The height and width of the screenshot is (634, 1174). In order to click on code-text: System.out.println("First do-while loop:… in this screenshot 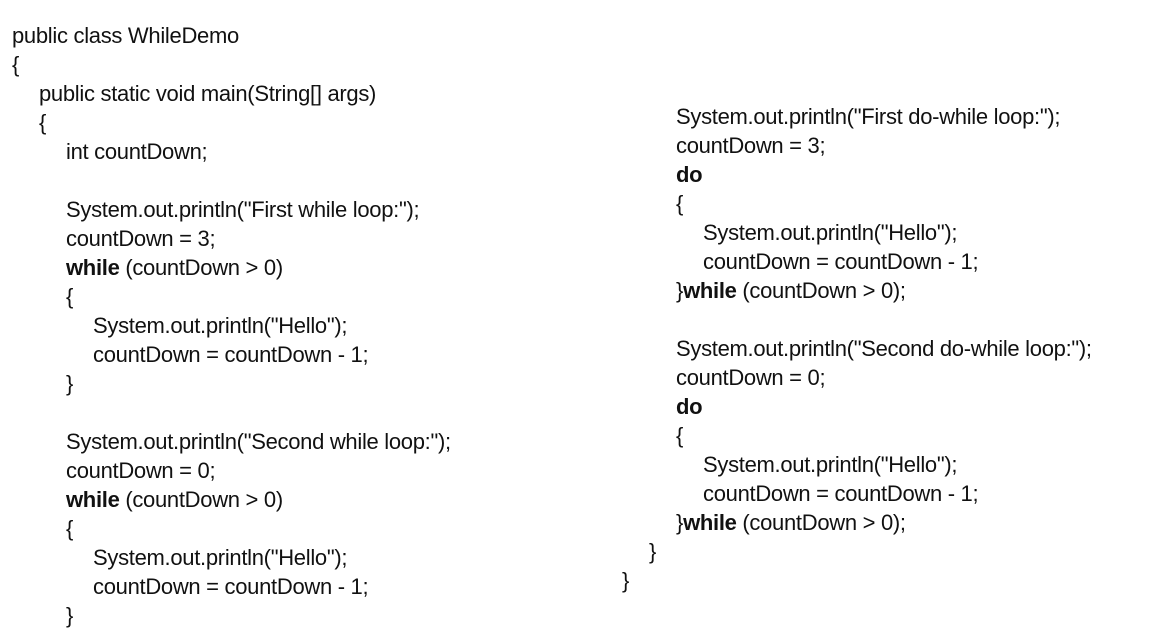, I will do `click(868, 116)`.